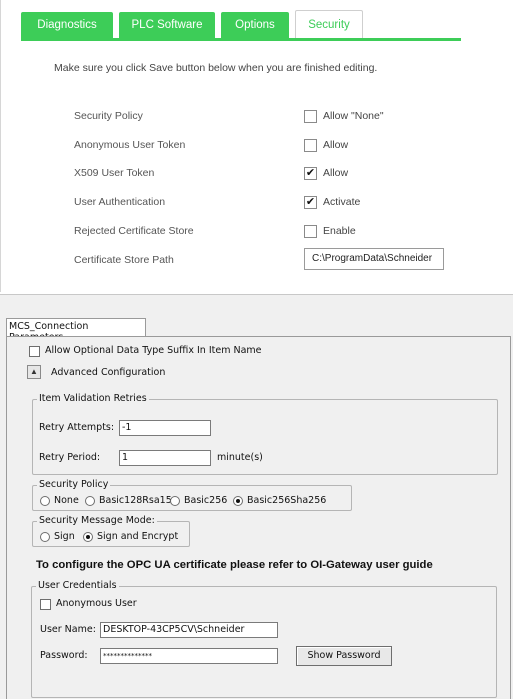 The width and height of the screenshot is (513, 699). I want to click on tab-mcs-connection-parameters: MCS_Connection Parameters, so click(76, 330).